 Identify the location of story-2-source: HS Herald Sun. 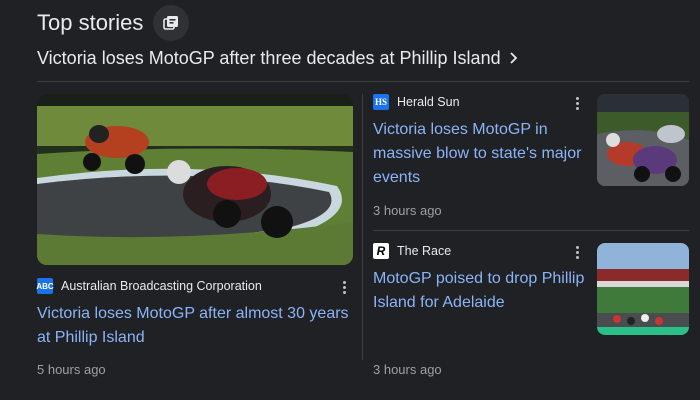
(416, 102).